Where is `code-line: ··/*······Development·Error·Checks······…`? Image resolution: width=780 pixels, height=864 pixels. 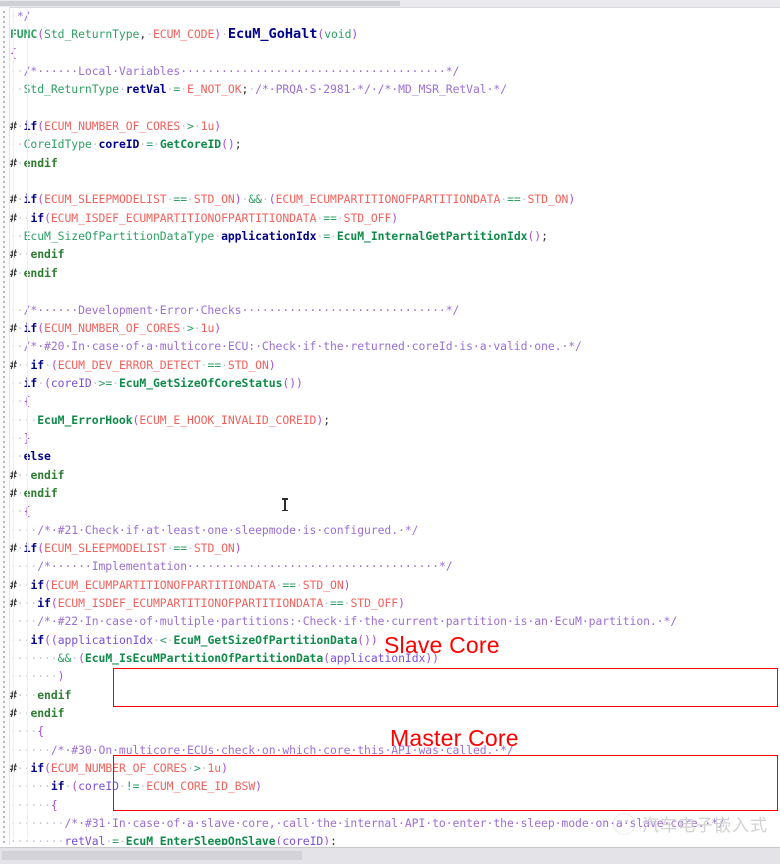 code-line: ··/*······Development·Error·Checks······… is located at coordinates (395, 310).